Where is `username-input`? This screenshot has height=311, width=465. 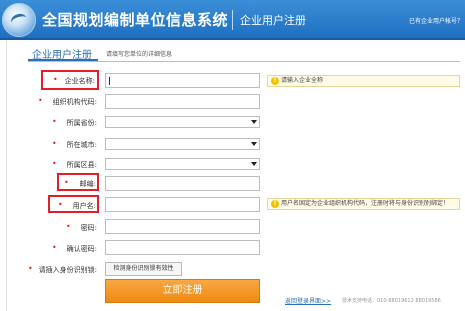
username-input is located at coordinates (182, 204).